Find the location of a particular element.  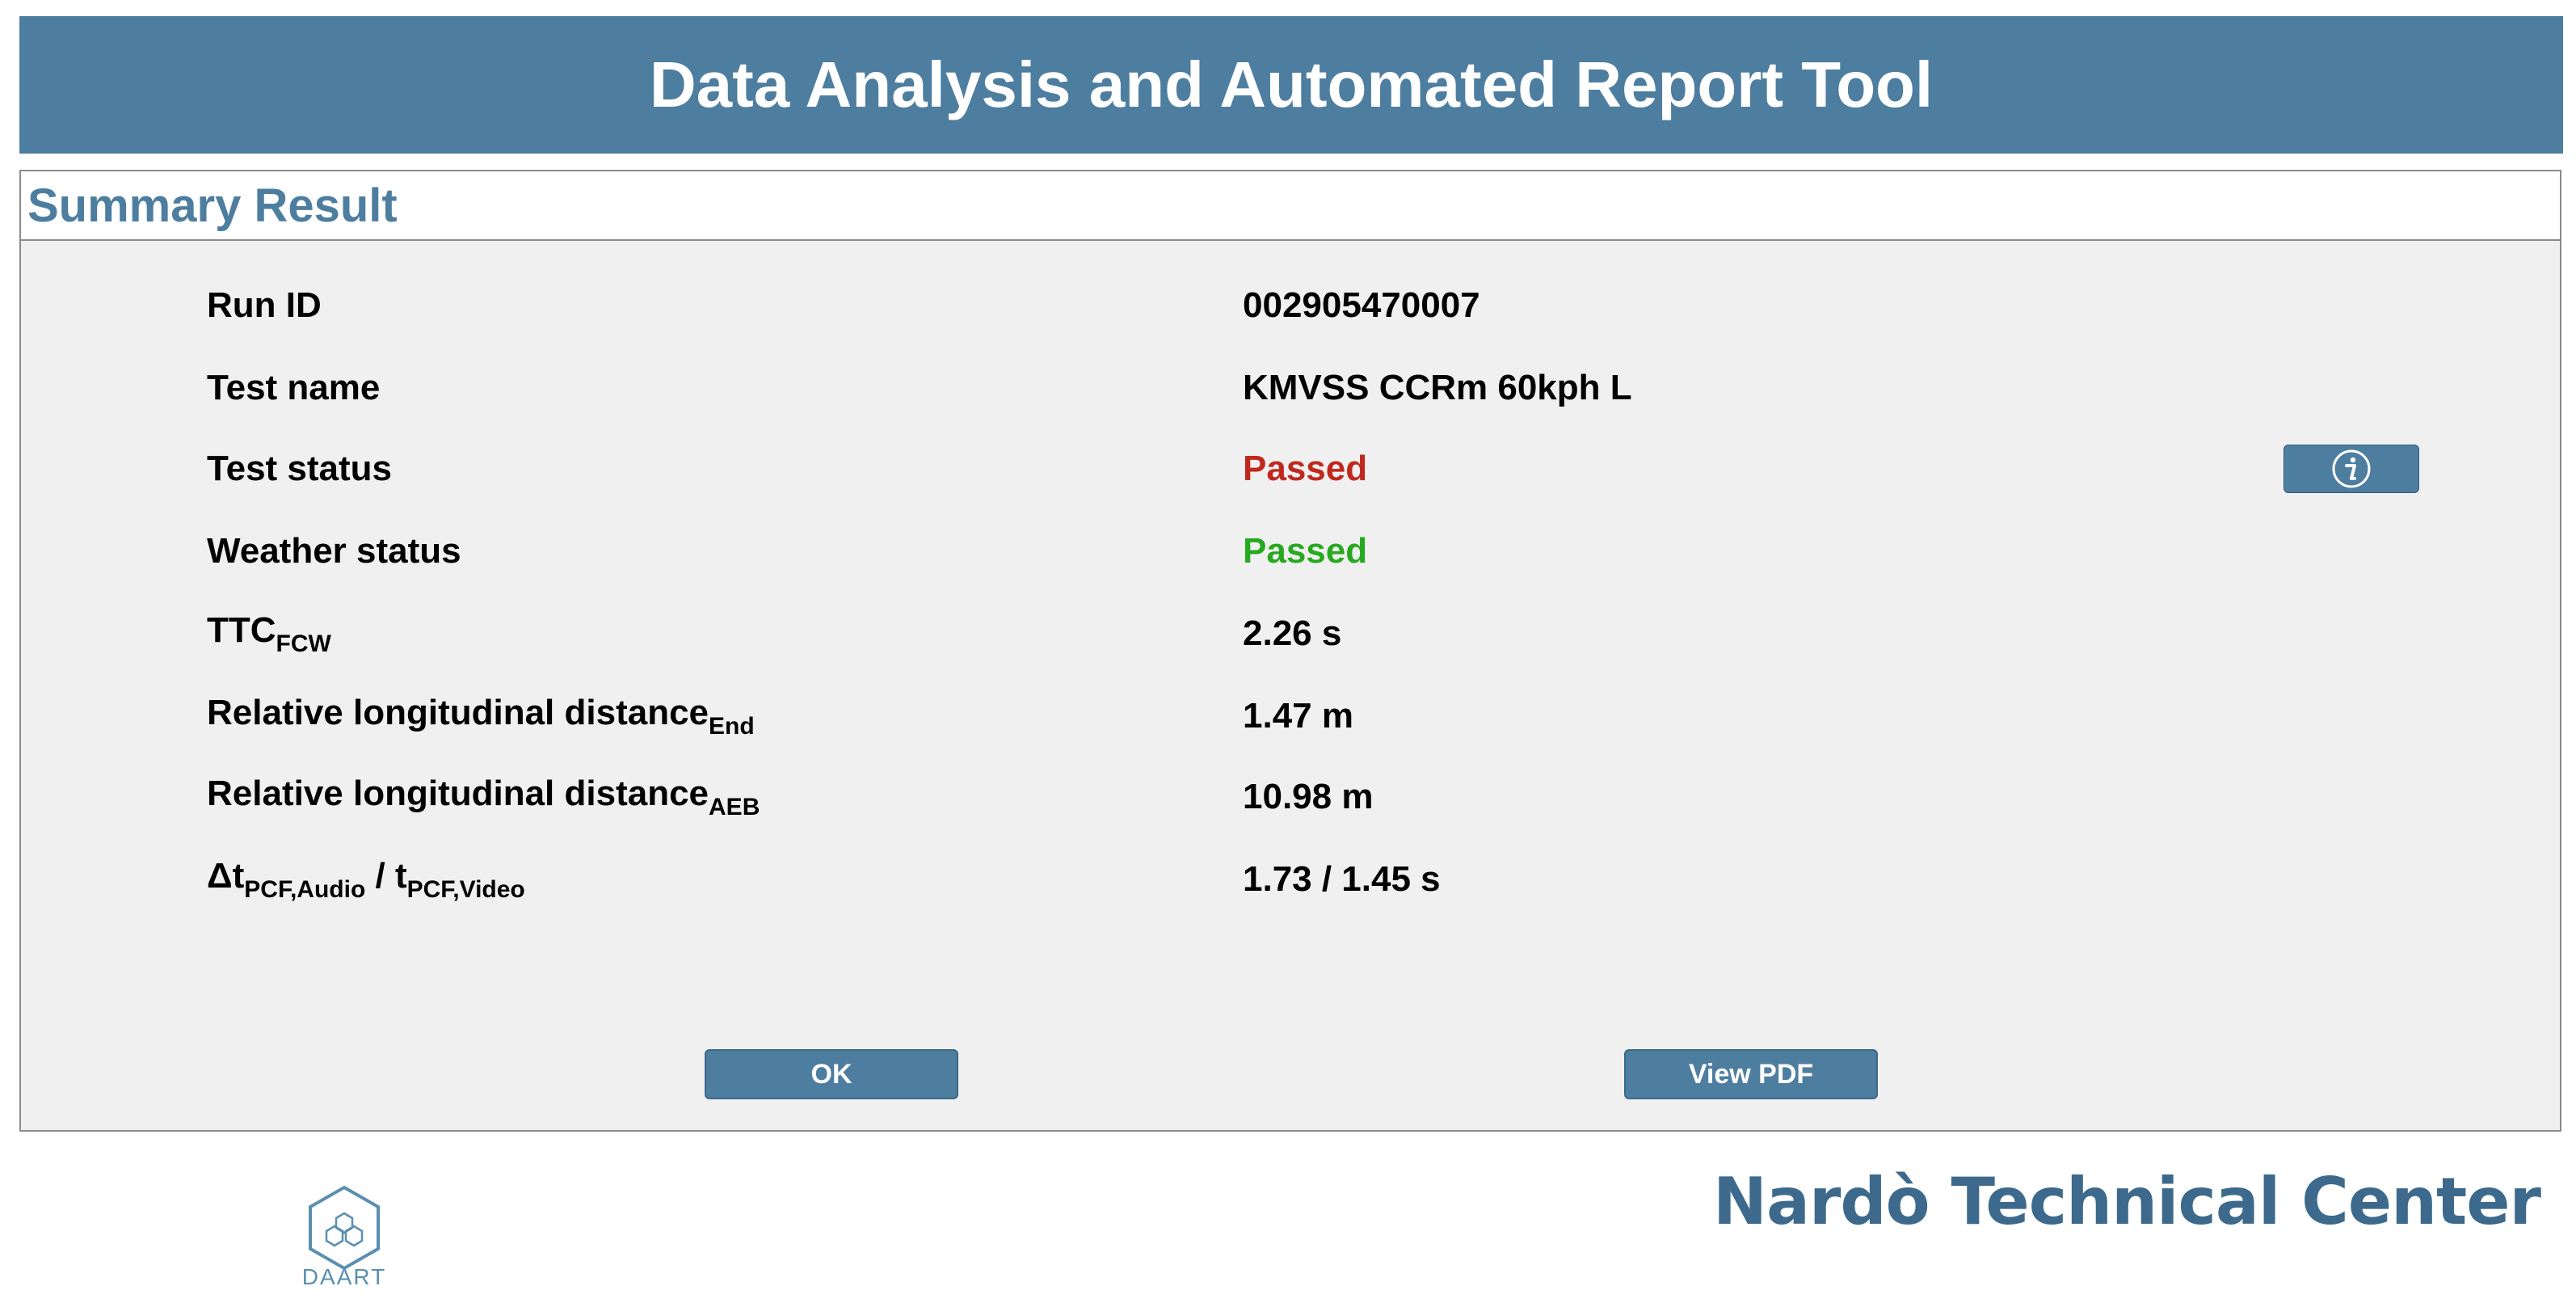

ttc-value: 2.26 s is located at coordinates (1292, 634).